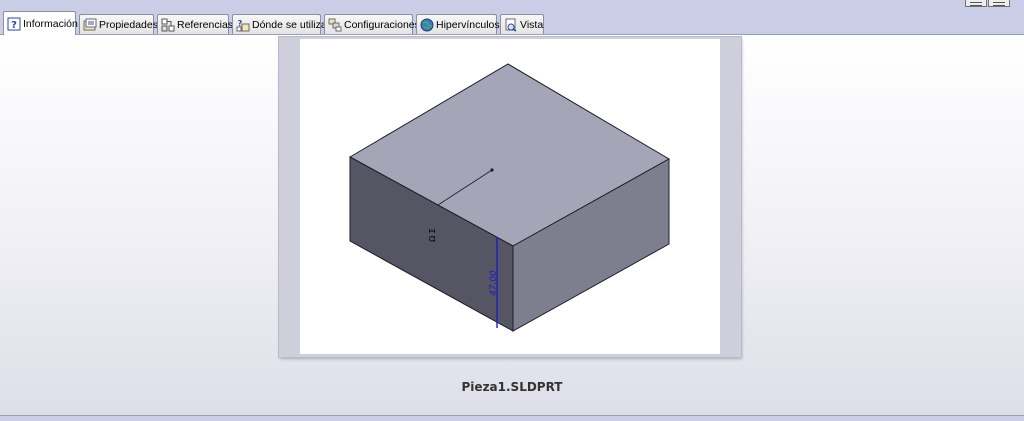  What do you see at coordinates (532, 24) in the screenshot?
I see `tab-label: Vista` at bounding box center [532, 24].